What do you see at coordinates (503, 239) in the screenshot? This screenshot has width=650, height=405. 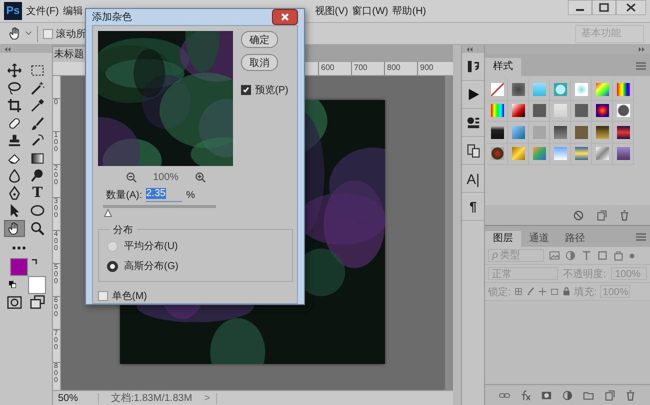 I see `panel-tab: 图层` at bounding box center [503, 239].